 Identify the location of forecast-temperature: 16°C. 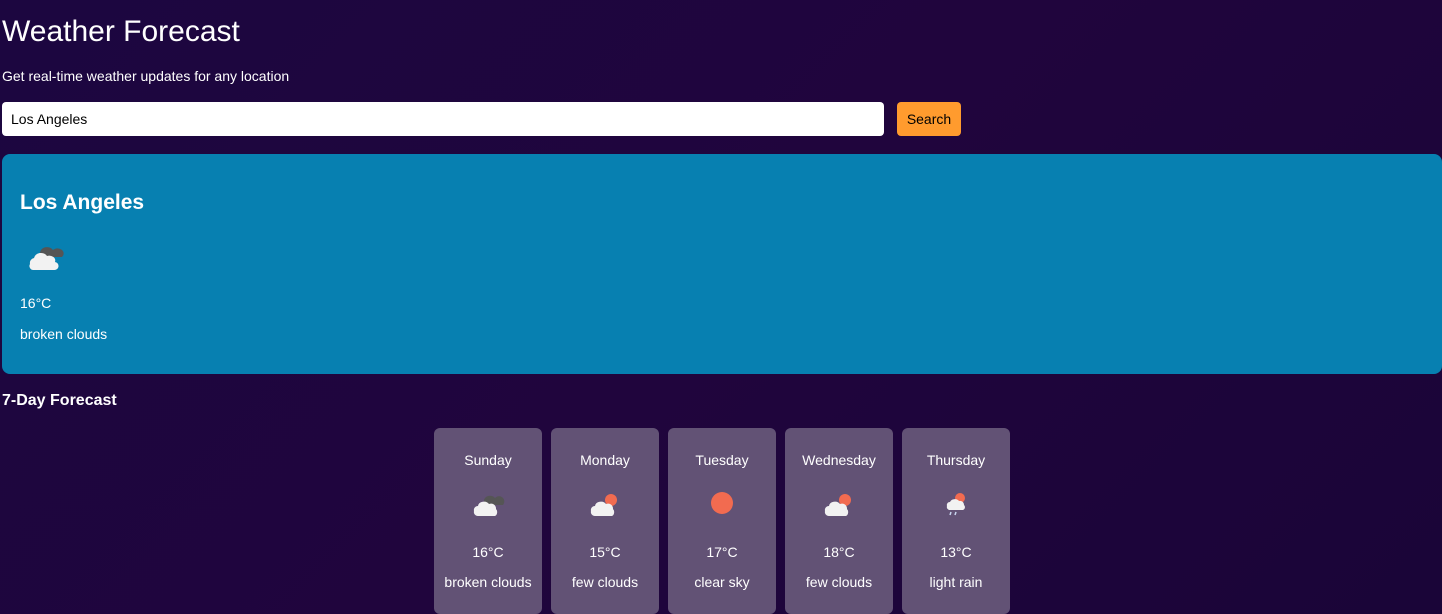
(488, 552).